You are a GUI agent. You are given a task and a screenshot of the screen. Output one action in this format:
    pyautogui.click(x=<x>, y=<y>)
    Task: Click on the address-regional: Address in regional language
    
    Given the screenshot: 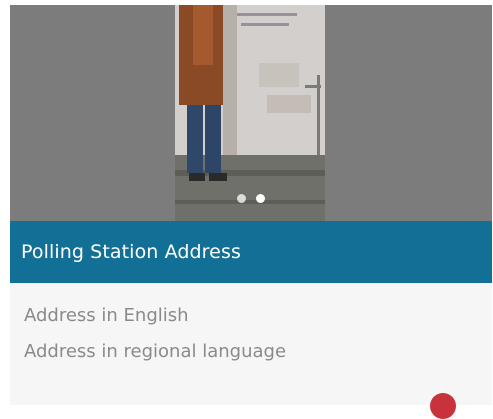 What is the action you would take?
    pyautogui.click(x=155, y=351)
    